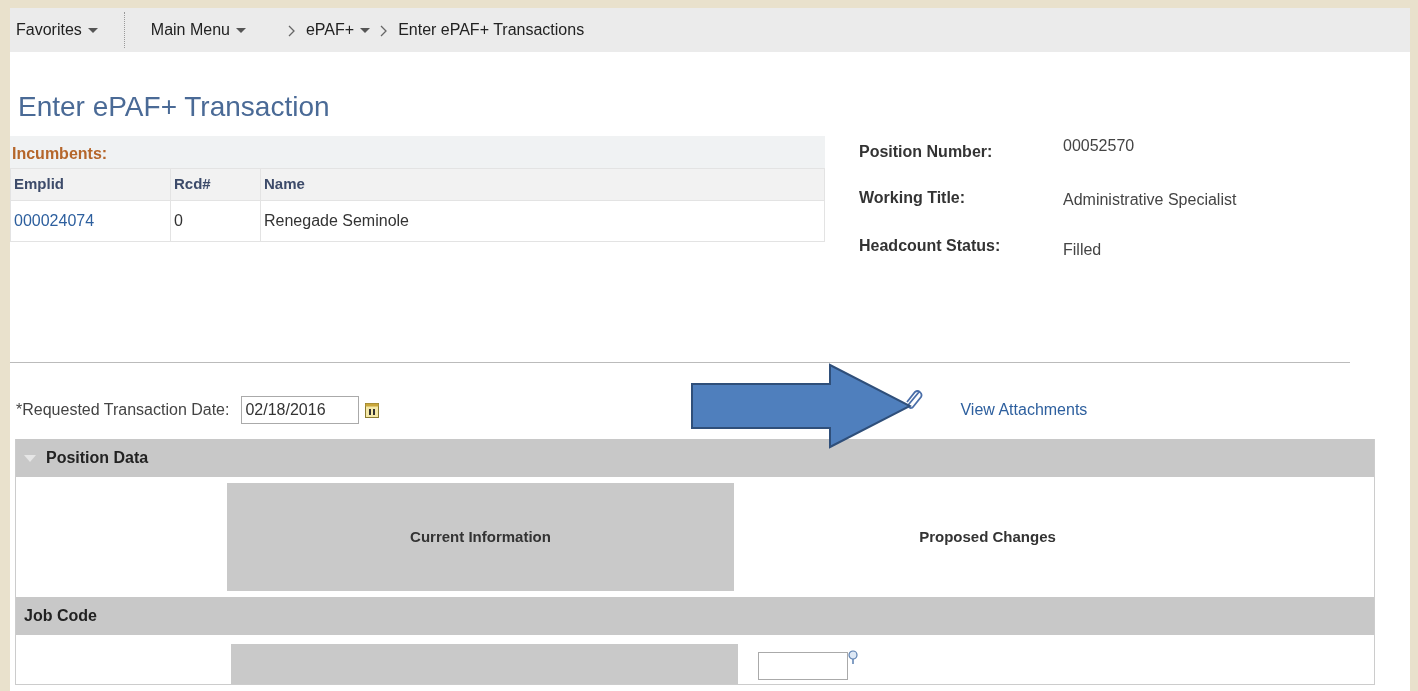  Describe the element at coordinates (1082, 250) in the screenshot. I see `field-value: Filled` at that location.